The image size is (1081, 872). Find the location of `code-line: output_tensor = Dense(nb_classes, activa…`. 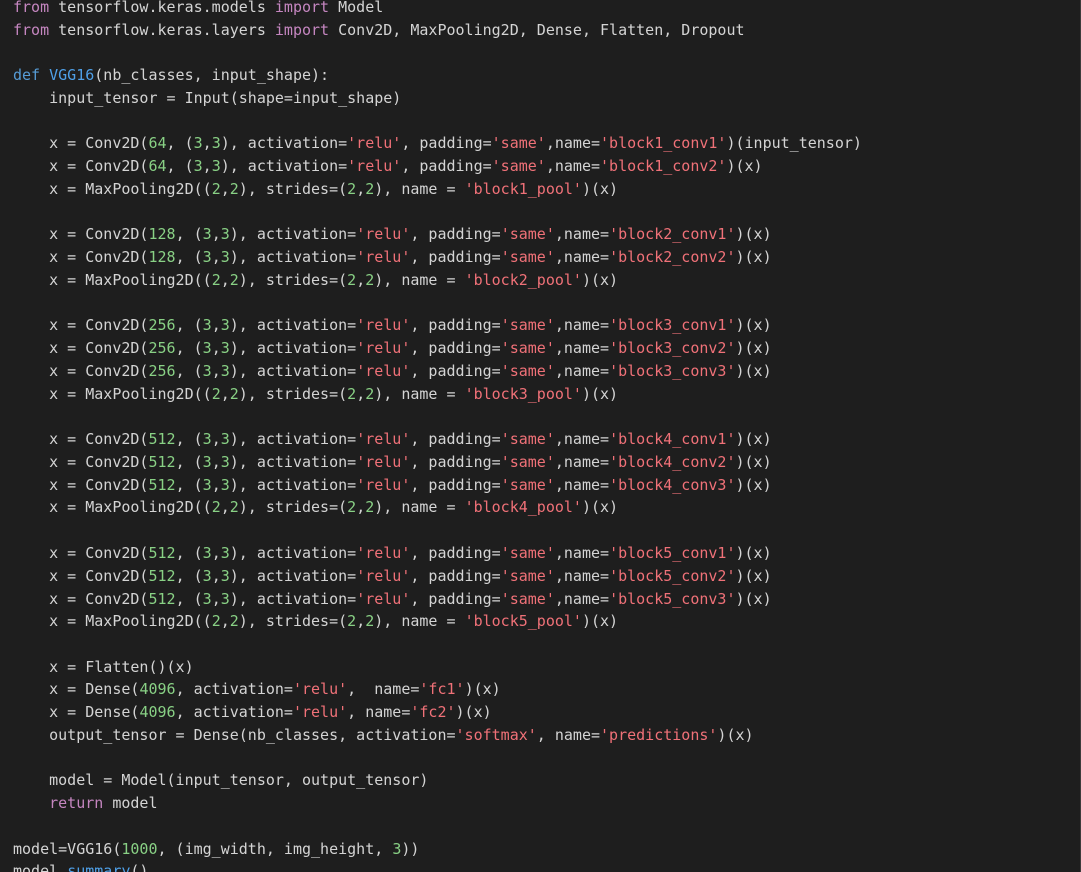

code-line: output_tensor = Dense(nb_classes, activa… is located at coordinates (383, 735).